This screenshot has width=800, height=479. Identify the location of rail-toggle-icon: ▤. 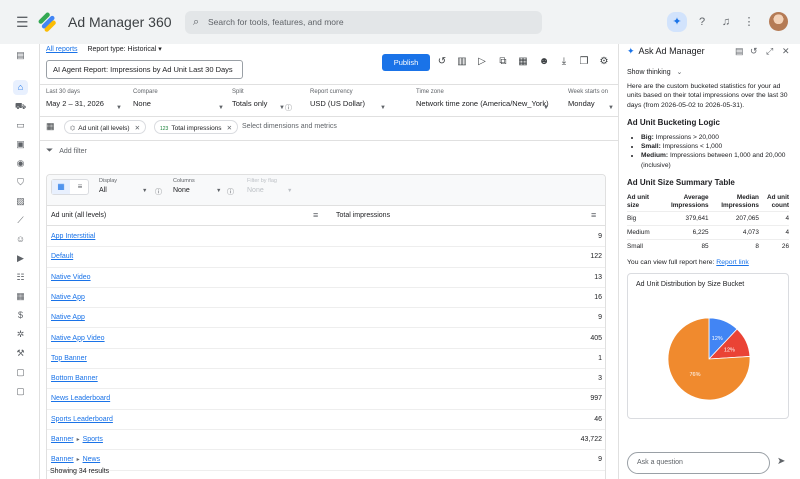
(20, 55).